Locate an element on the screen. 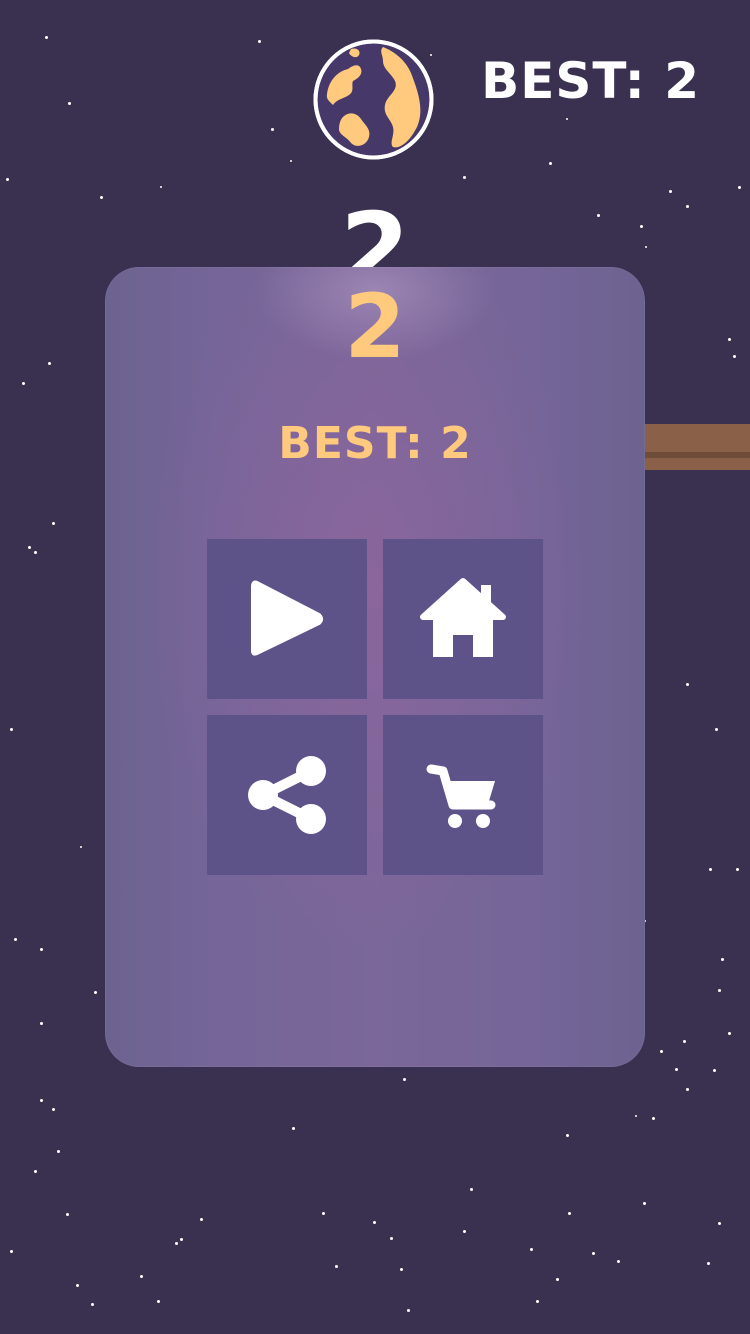  cart-icon is located at coordinates (461, 796).